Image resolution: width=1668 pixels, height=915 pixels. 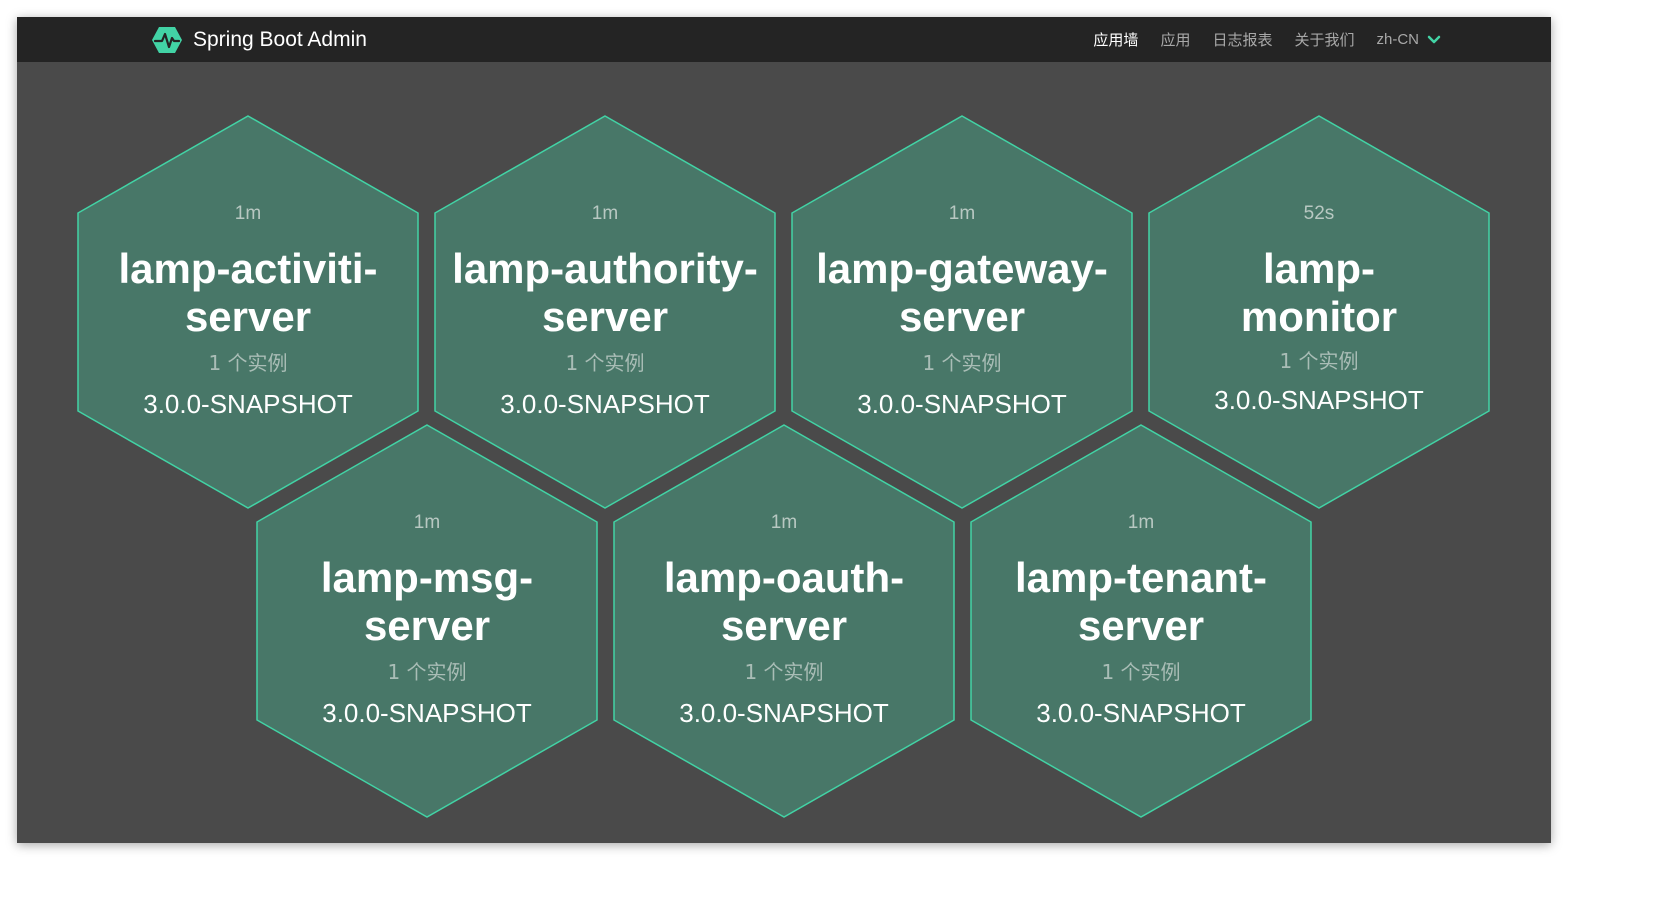 I want to click on app-name: lamp-gateway- server, so click(x=962, y=292).